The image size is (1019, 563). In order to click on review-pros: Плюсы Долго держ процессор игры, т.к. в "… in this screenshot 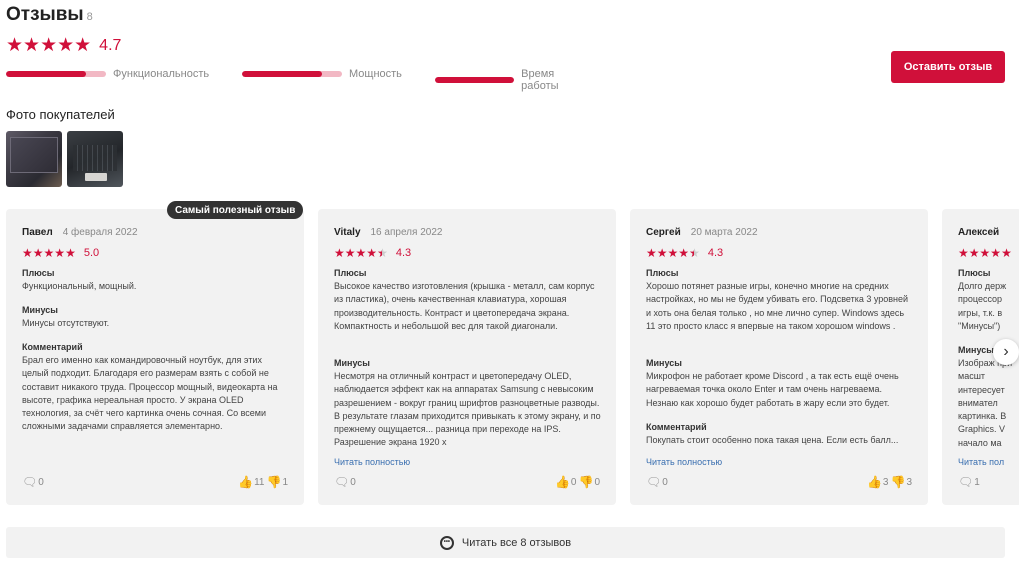, I will do `click(986, 303)`.